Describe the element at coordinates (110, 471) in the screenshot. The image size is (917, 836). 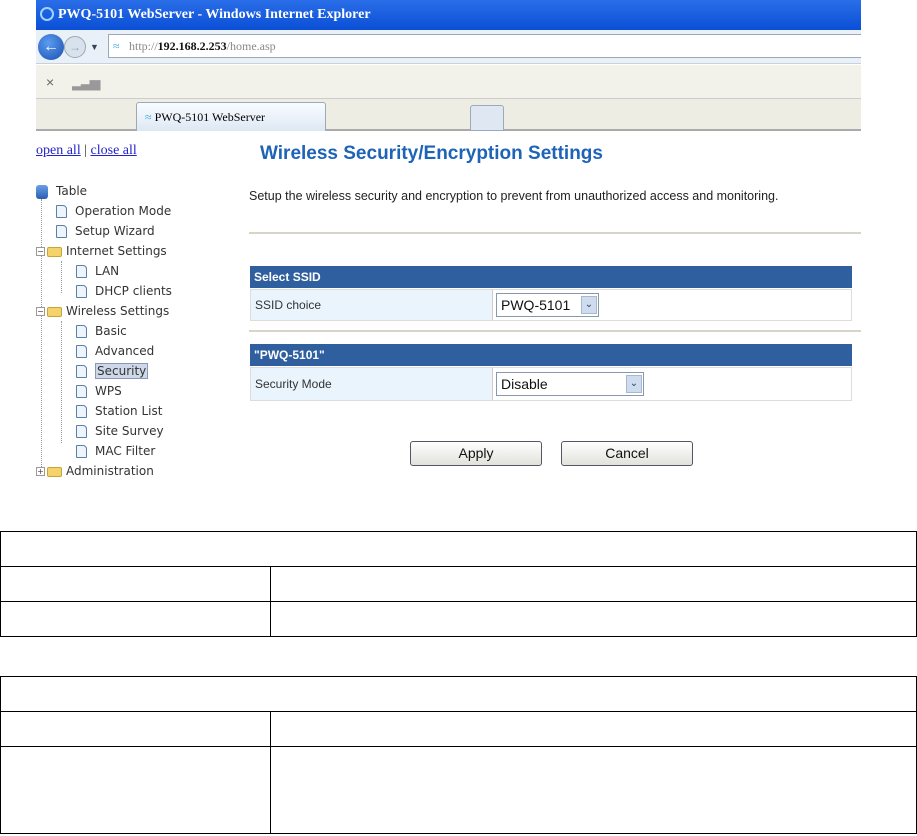
I see `label: Administration` at that location.